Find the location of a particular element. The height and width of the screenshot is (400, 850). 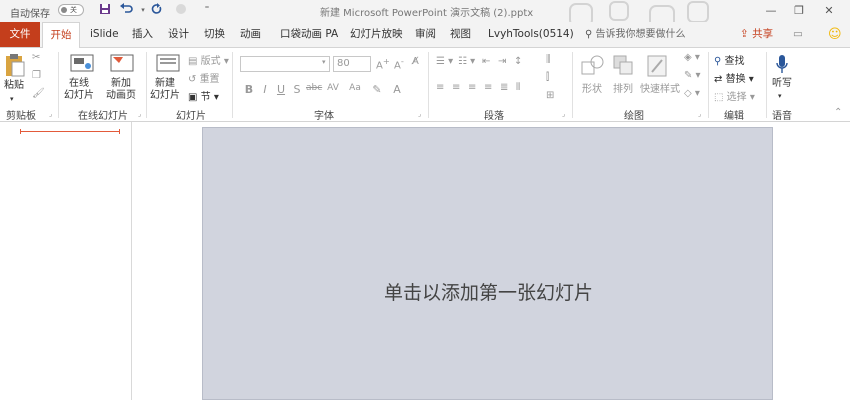

smiley-feedback-icon: ☺ is located at coordinates (835, 34).